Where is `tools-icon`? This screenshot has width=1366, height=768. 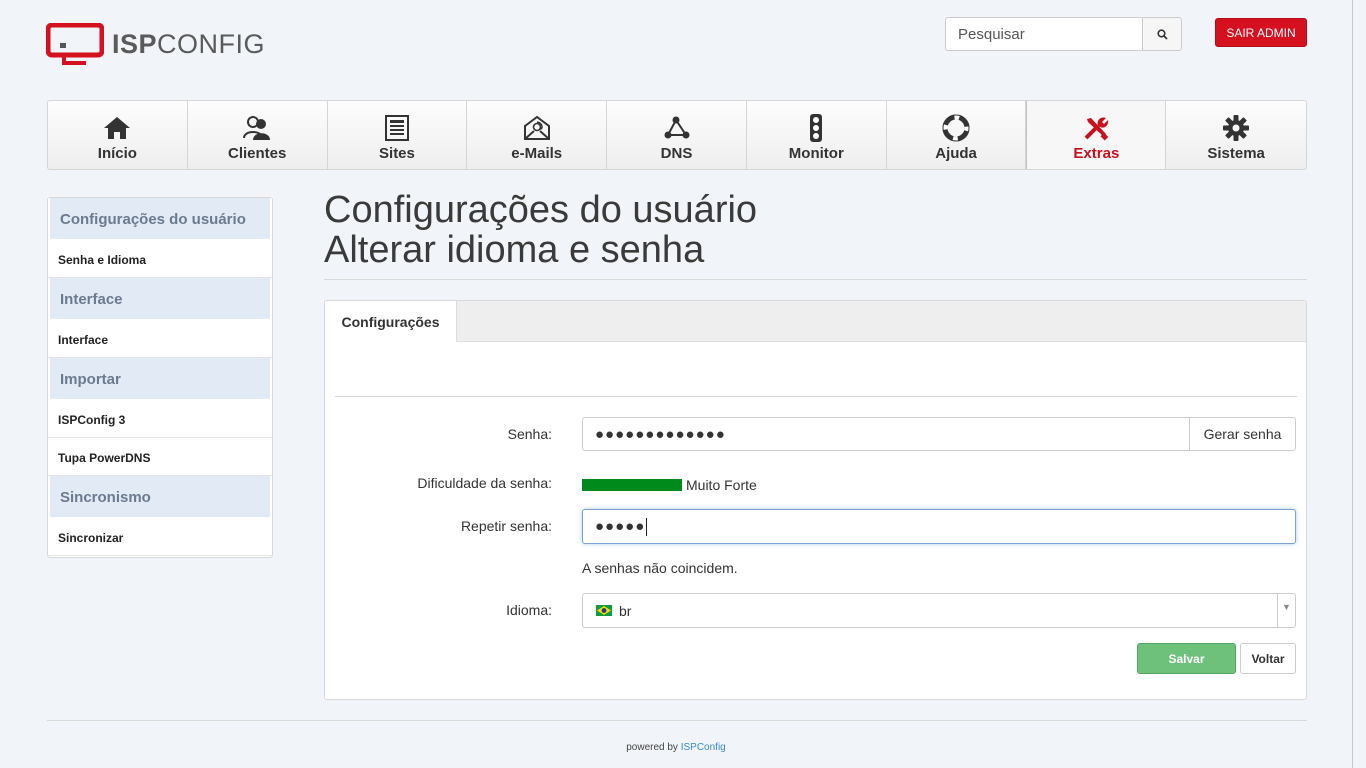 tools-icon is located at coordinates (1096, 129).